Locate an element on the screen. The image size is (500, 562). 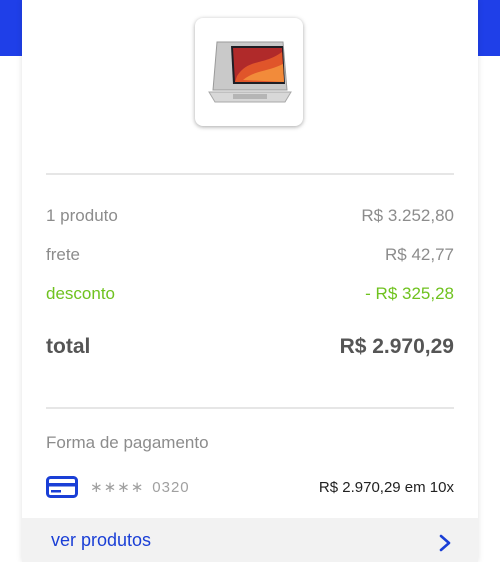
laptop-image is located at coordinates (250, 72).